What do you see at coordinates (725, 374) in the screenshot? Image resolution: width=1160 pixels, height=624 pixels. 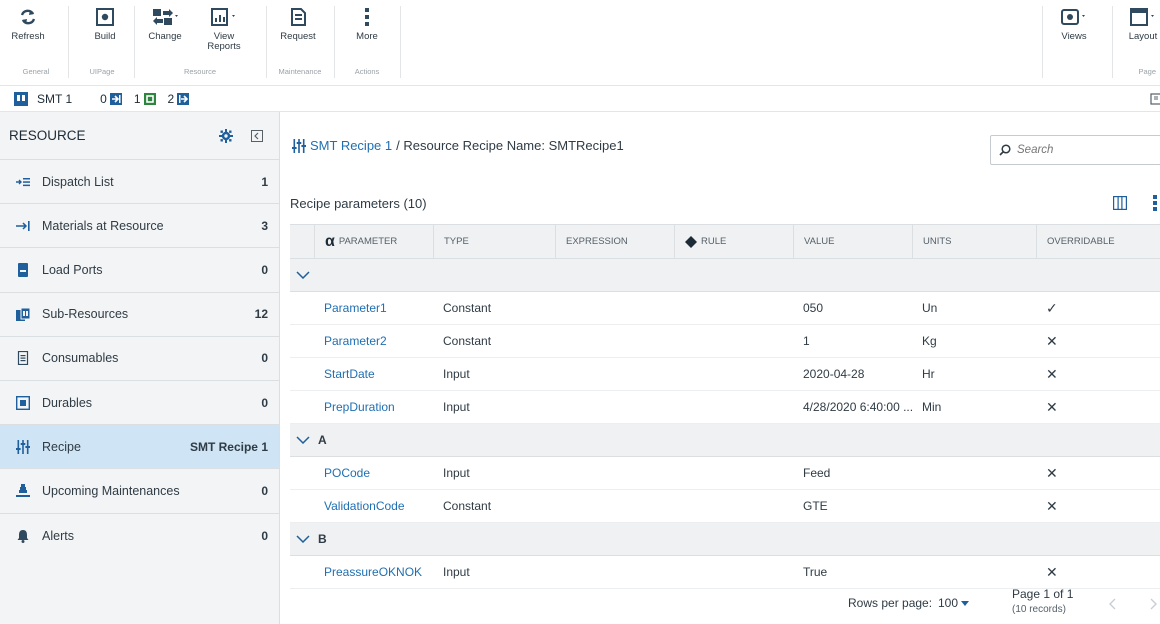 I see `table-row: StartDate Input 2020-04-28 Hr ✕` at bounding box center [725, 374].